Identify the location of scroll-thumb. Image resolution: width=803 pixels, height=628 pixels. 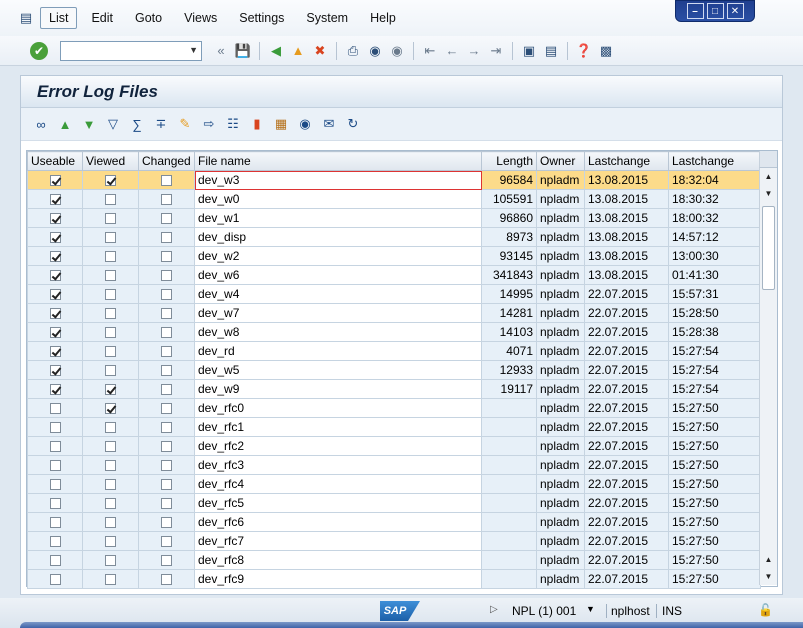
(768, 248).